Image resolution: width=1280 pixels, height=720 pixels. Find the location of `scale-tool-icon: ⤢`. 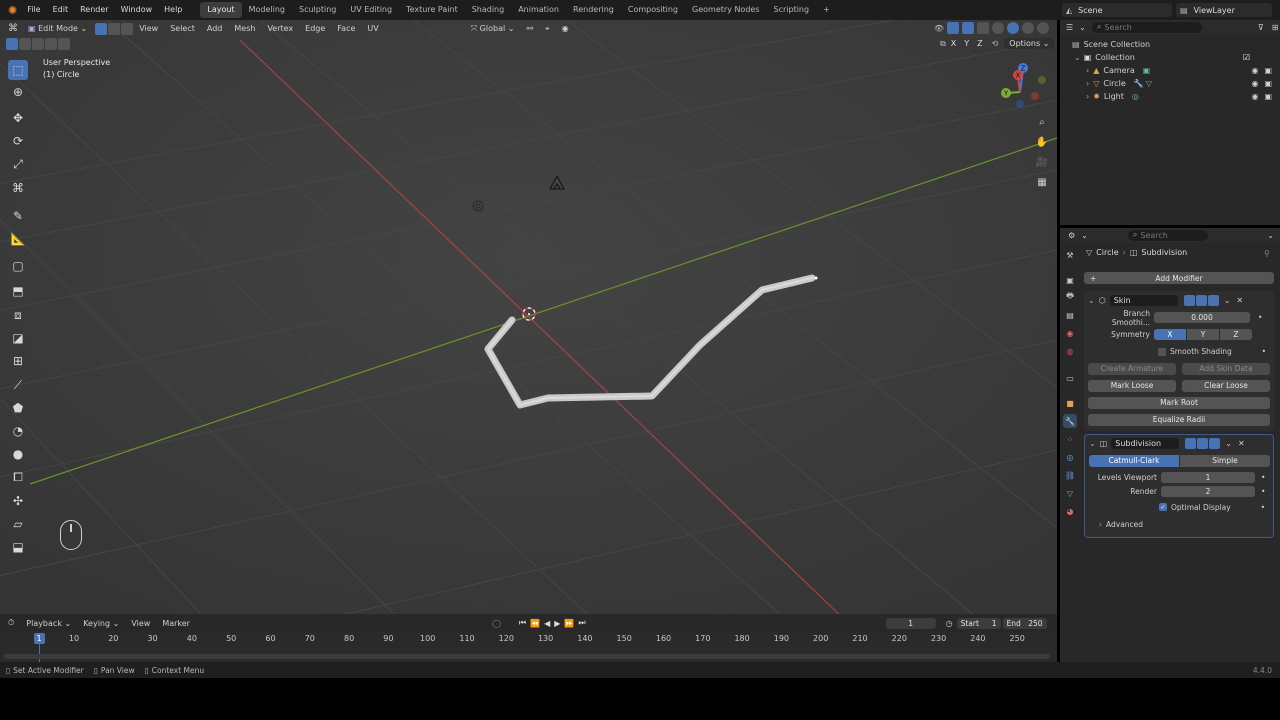

scale-tool-icon: ⤢ is located at coordinates (18, 164).